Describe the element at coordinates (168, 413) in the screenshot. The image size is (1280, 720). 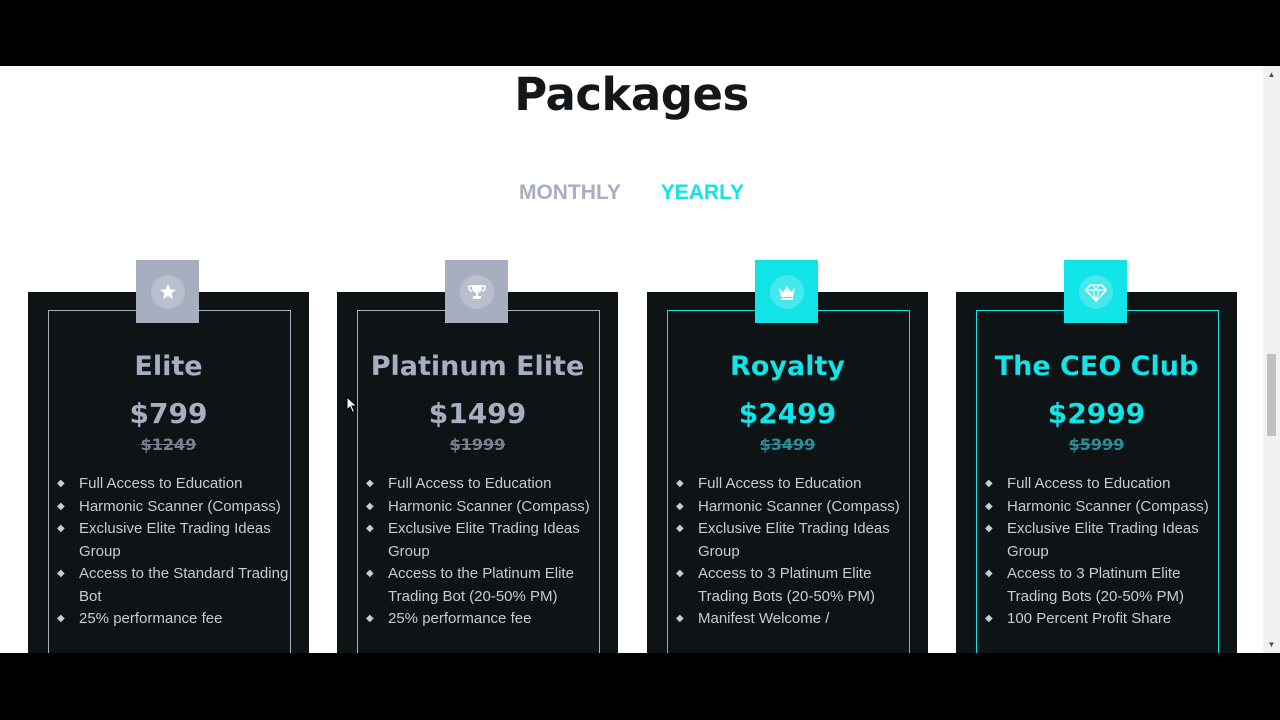
I see `plan-price: $799` at that location.